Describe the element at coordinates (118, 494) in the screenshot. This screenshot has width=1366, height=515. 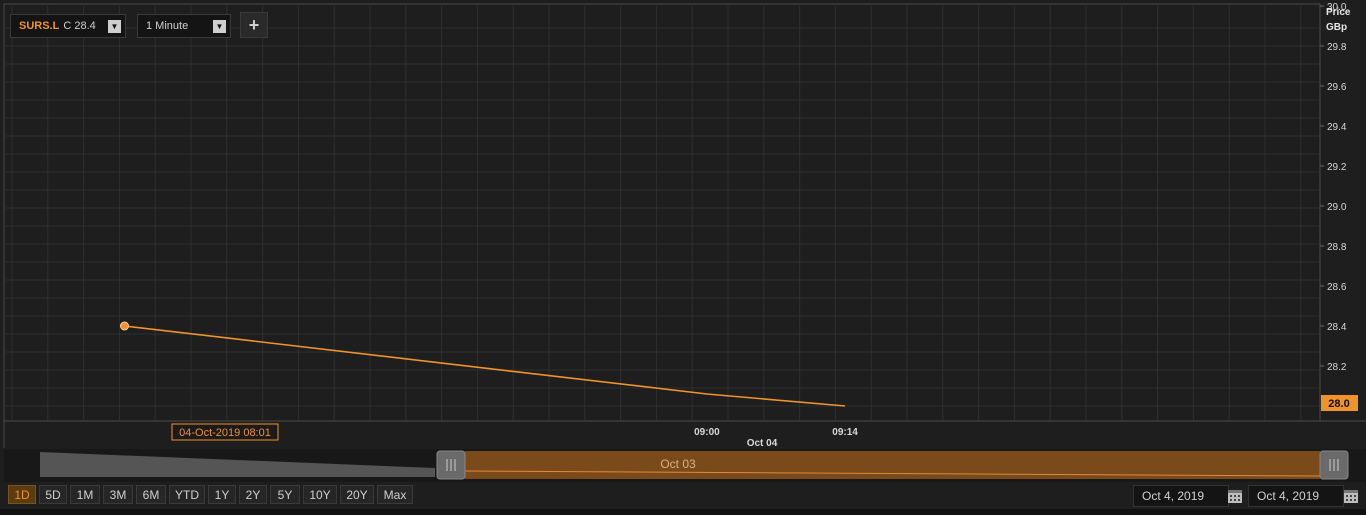
I see `range-button-3m: 3M` at that location.